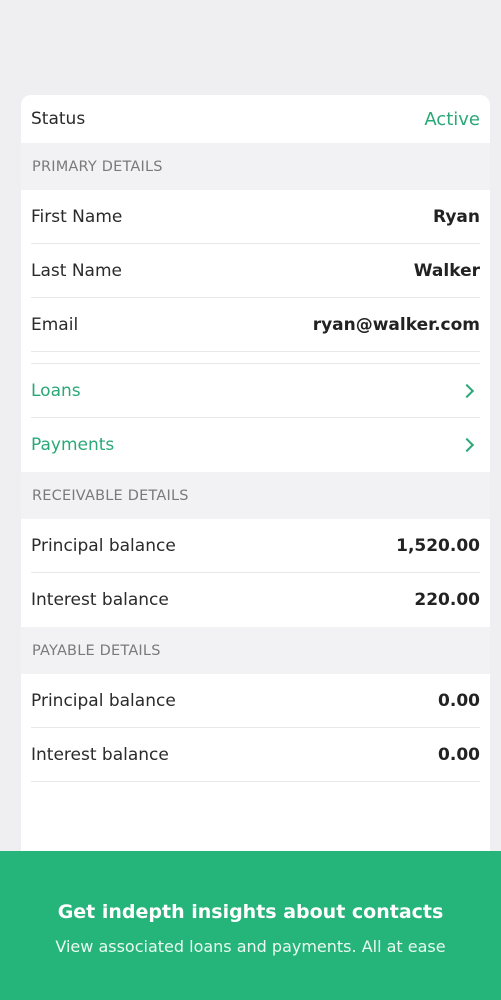 Image resolution: width=501 pixels, height=1000 pixels. What do you see at coordinates (446, 271) in the screenshot?
I see `last-name-value: Walker` at bounding box center [446, 271].